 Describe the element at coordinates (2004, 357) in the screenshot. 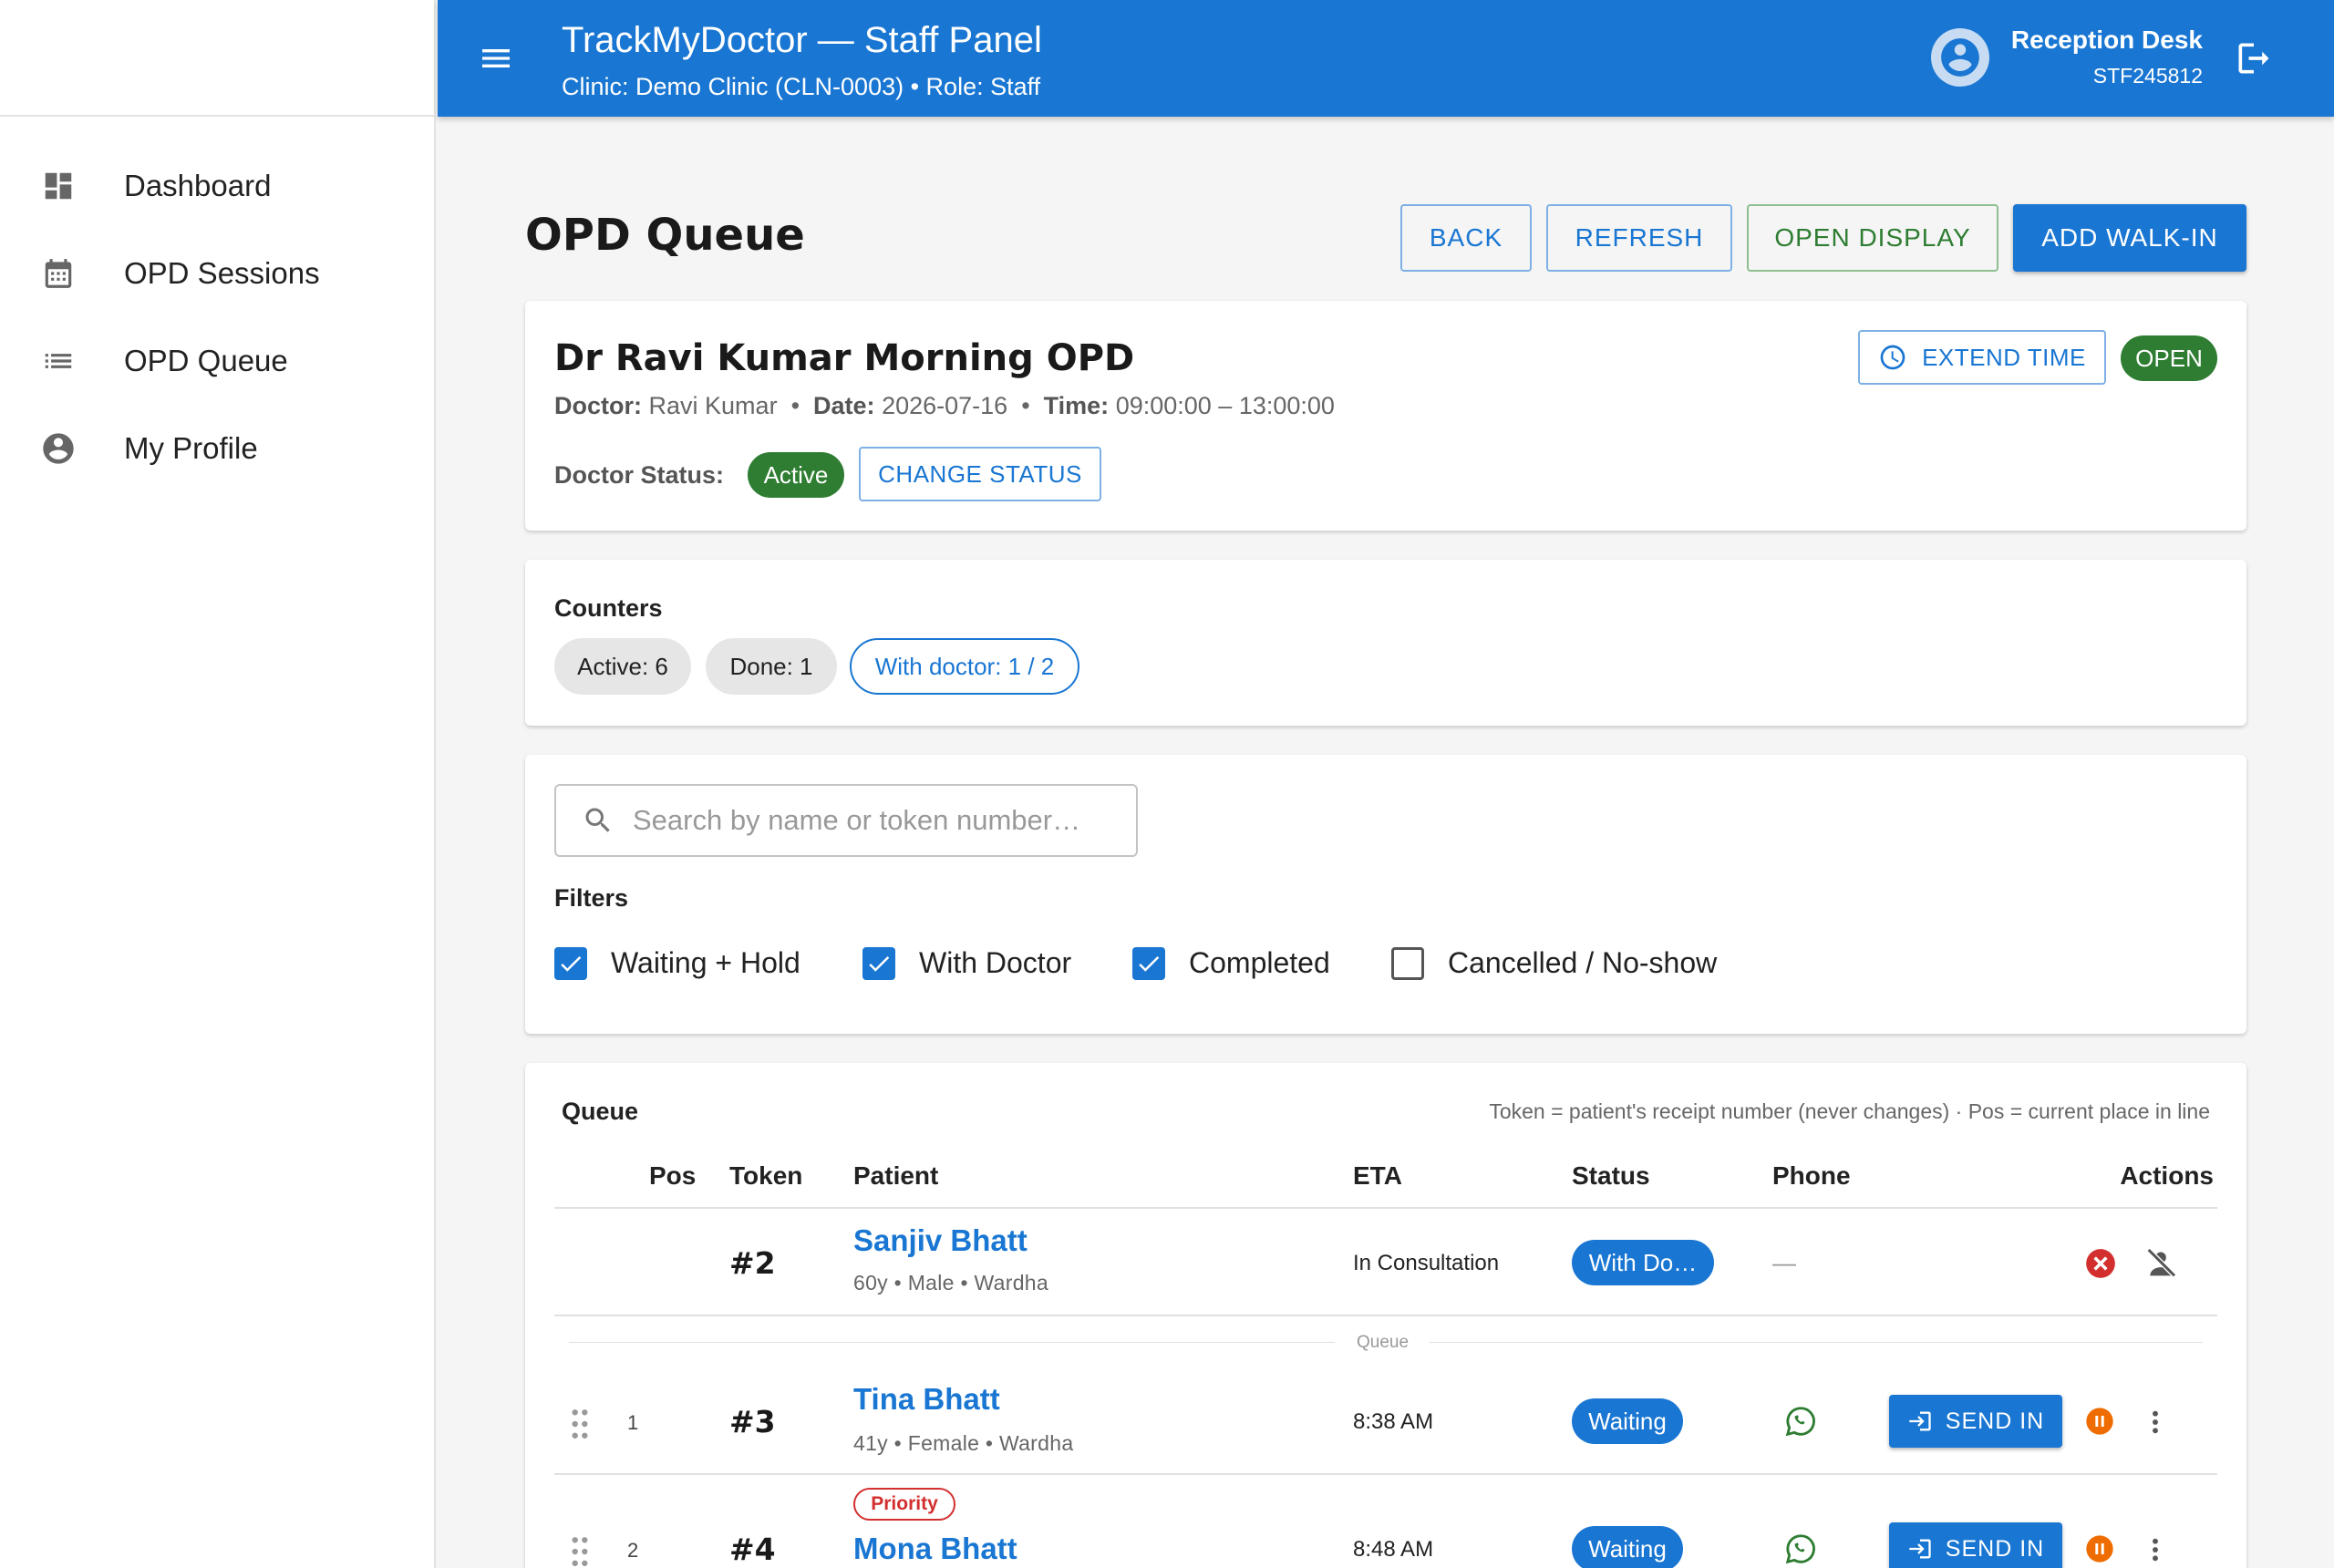

I see `extend-time-label: EXTEND TIME` at that location.